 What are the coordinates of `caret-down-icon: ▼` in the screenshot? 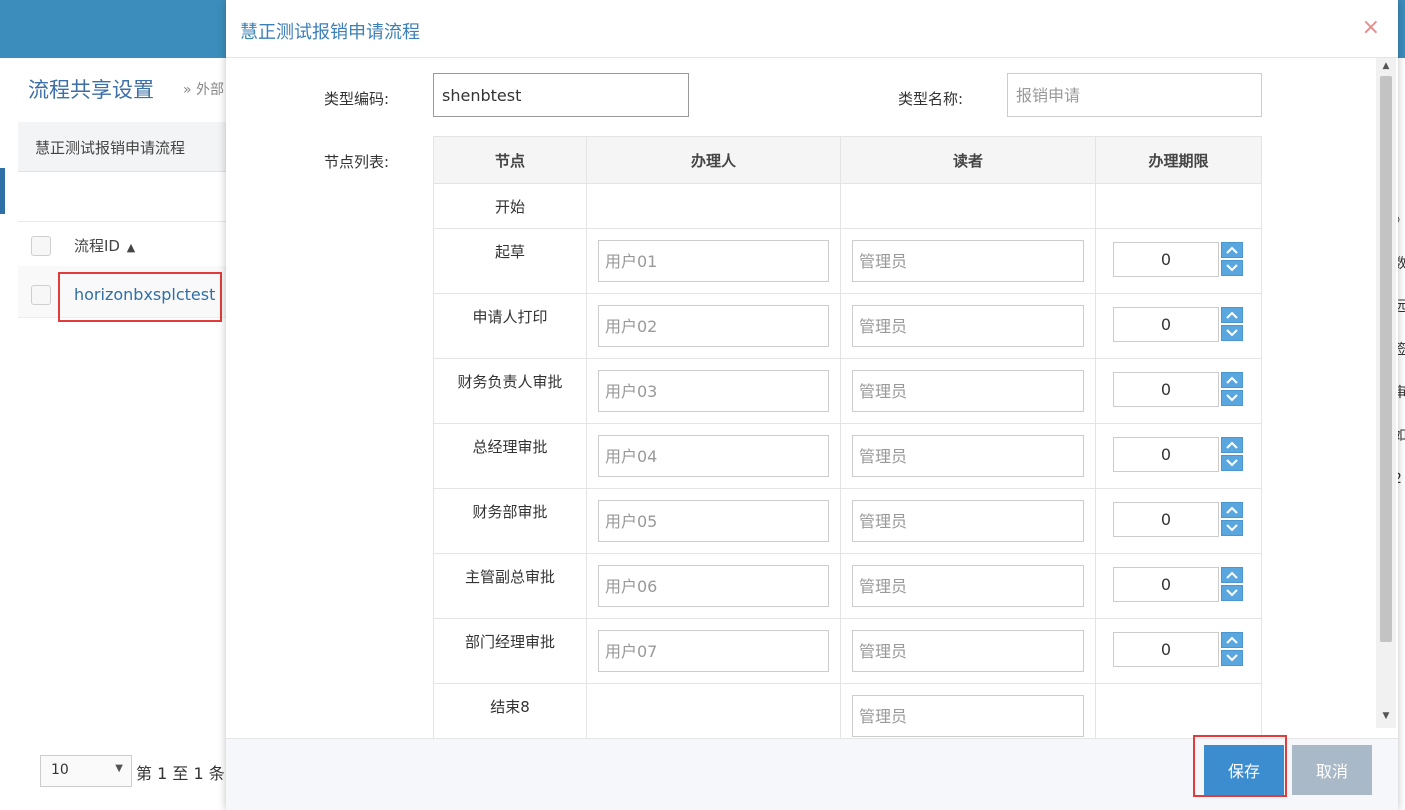 It's located at (119, 768).